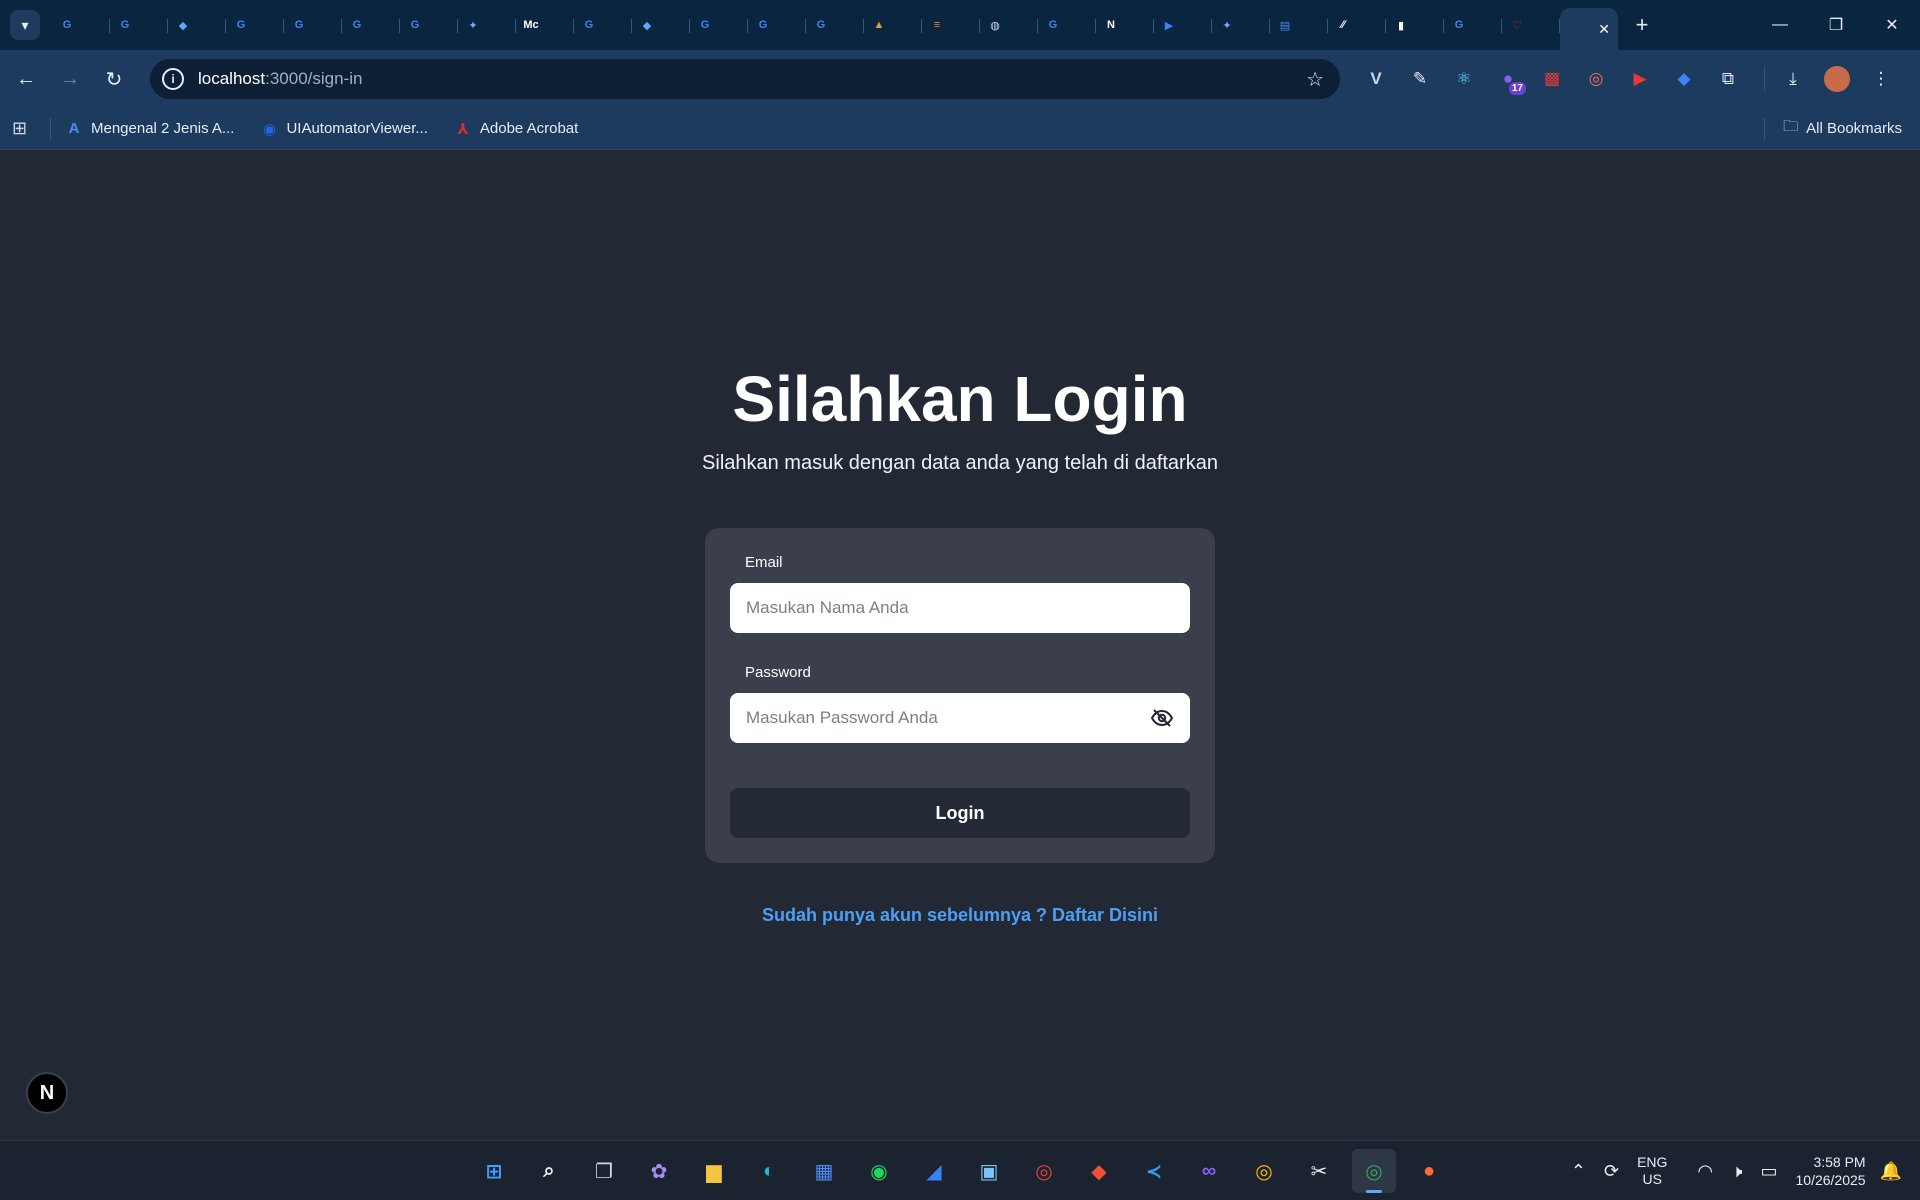  Describe the element at coordinates (1299, 25) in the screenshot. I see `browser-tab: ▤` at that location.